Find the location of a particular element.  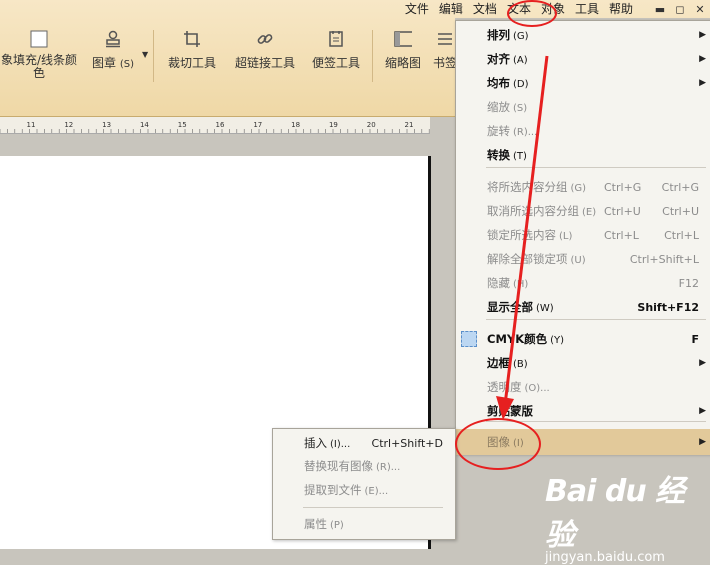

minimize-icon: ▬ is located at coordinates (660, 9).